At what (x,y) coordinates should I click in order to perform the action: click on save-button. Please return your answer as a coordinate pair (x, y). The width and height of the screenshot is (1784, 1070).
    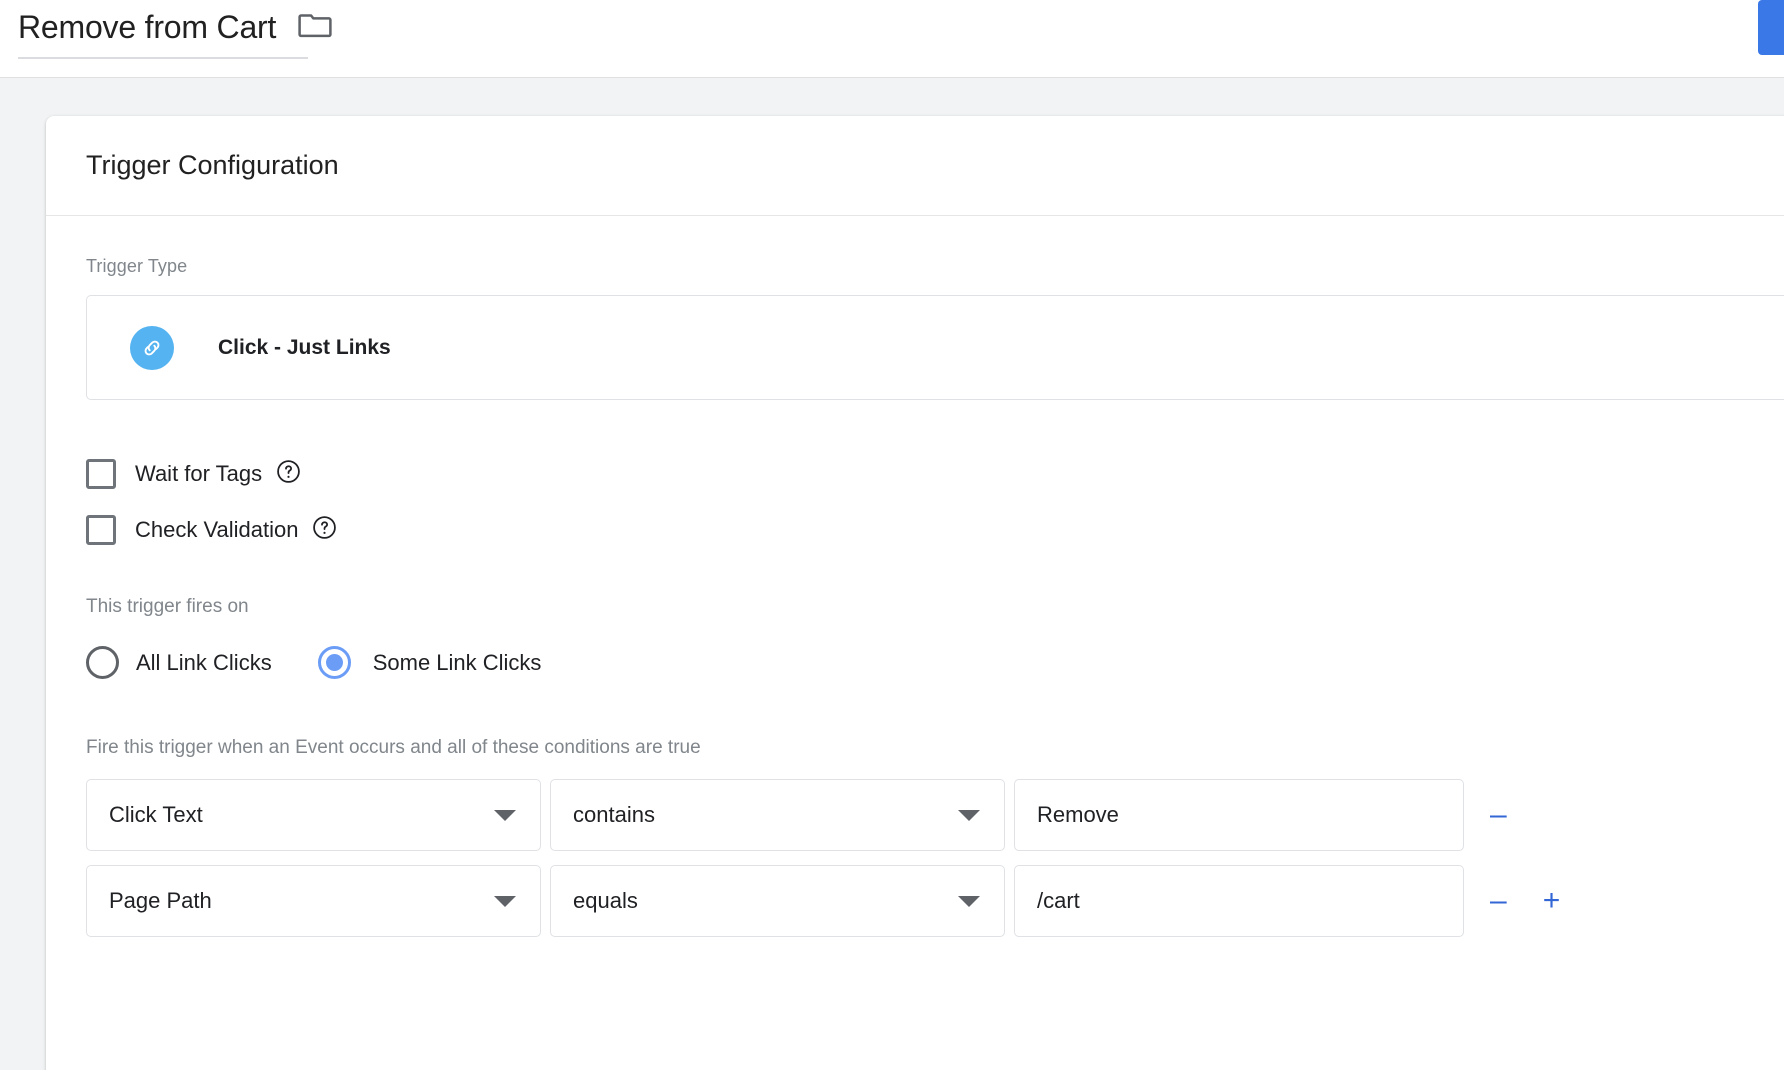
    Looking at the image, I should click on (1771, 27).